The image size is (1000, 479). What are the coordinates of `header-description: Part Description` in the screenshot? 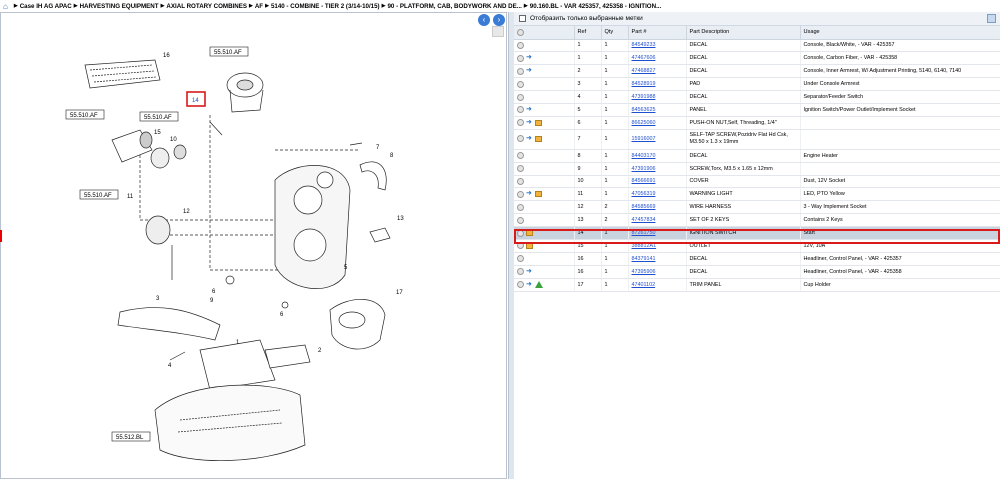 It's located at (743, 33).